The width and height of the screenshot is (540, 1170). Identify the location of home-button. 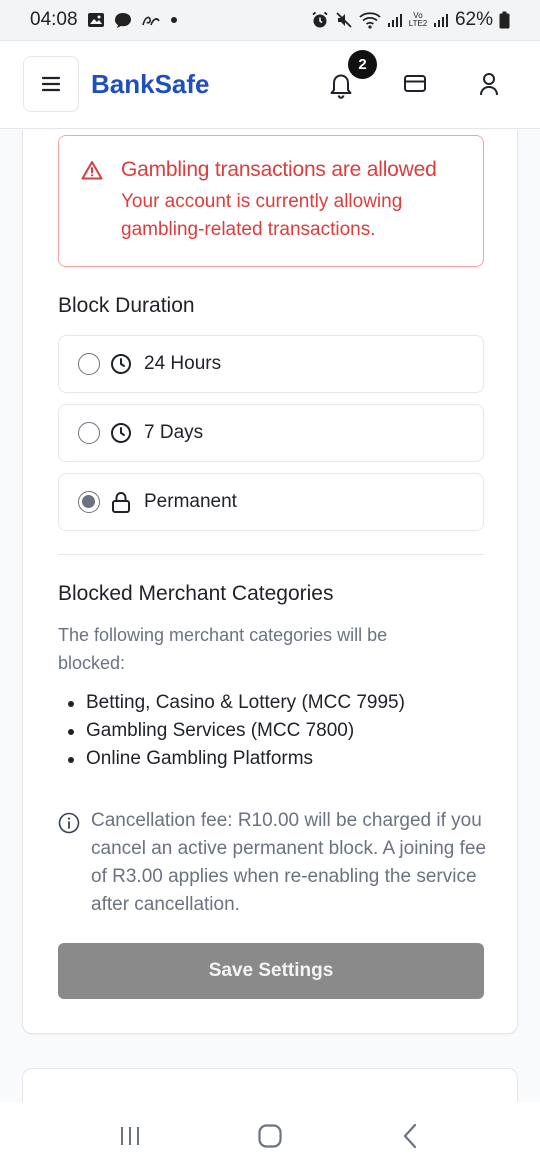
(270, 1136).